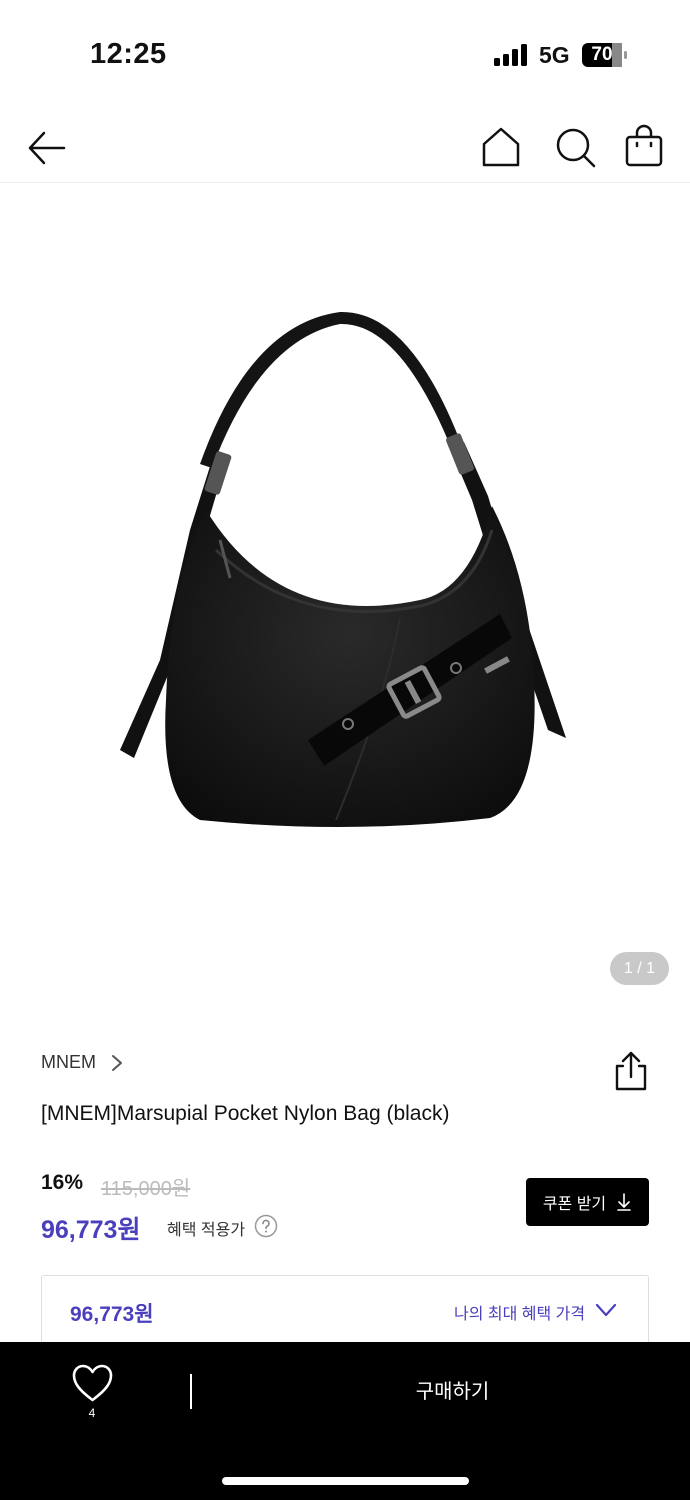 This screenshot has height=1500, width=690. What do you see at coordinates (639, 968) in the screenshot?
I see `image-pager: 1 / 1` at bounding box center [639, 968].